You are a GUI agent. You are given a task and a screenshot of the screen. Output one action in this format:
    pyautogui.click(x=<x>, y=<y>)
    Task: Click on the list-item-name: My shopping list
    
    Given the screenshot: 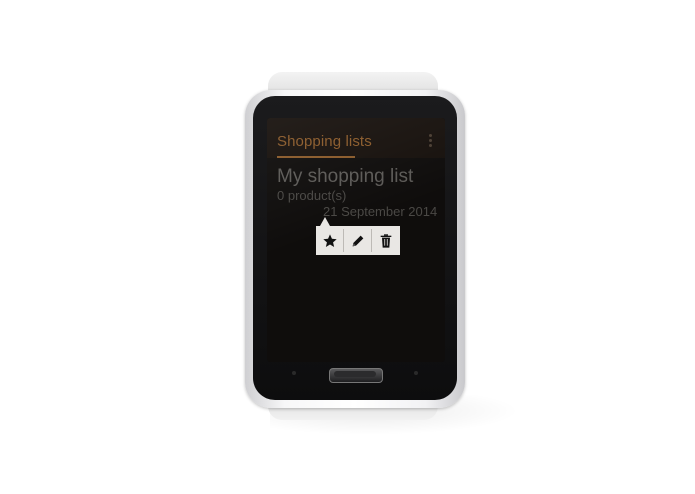 What is the action you would take?
    pyautogui.click(x=345, y=176)
    